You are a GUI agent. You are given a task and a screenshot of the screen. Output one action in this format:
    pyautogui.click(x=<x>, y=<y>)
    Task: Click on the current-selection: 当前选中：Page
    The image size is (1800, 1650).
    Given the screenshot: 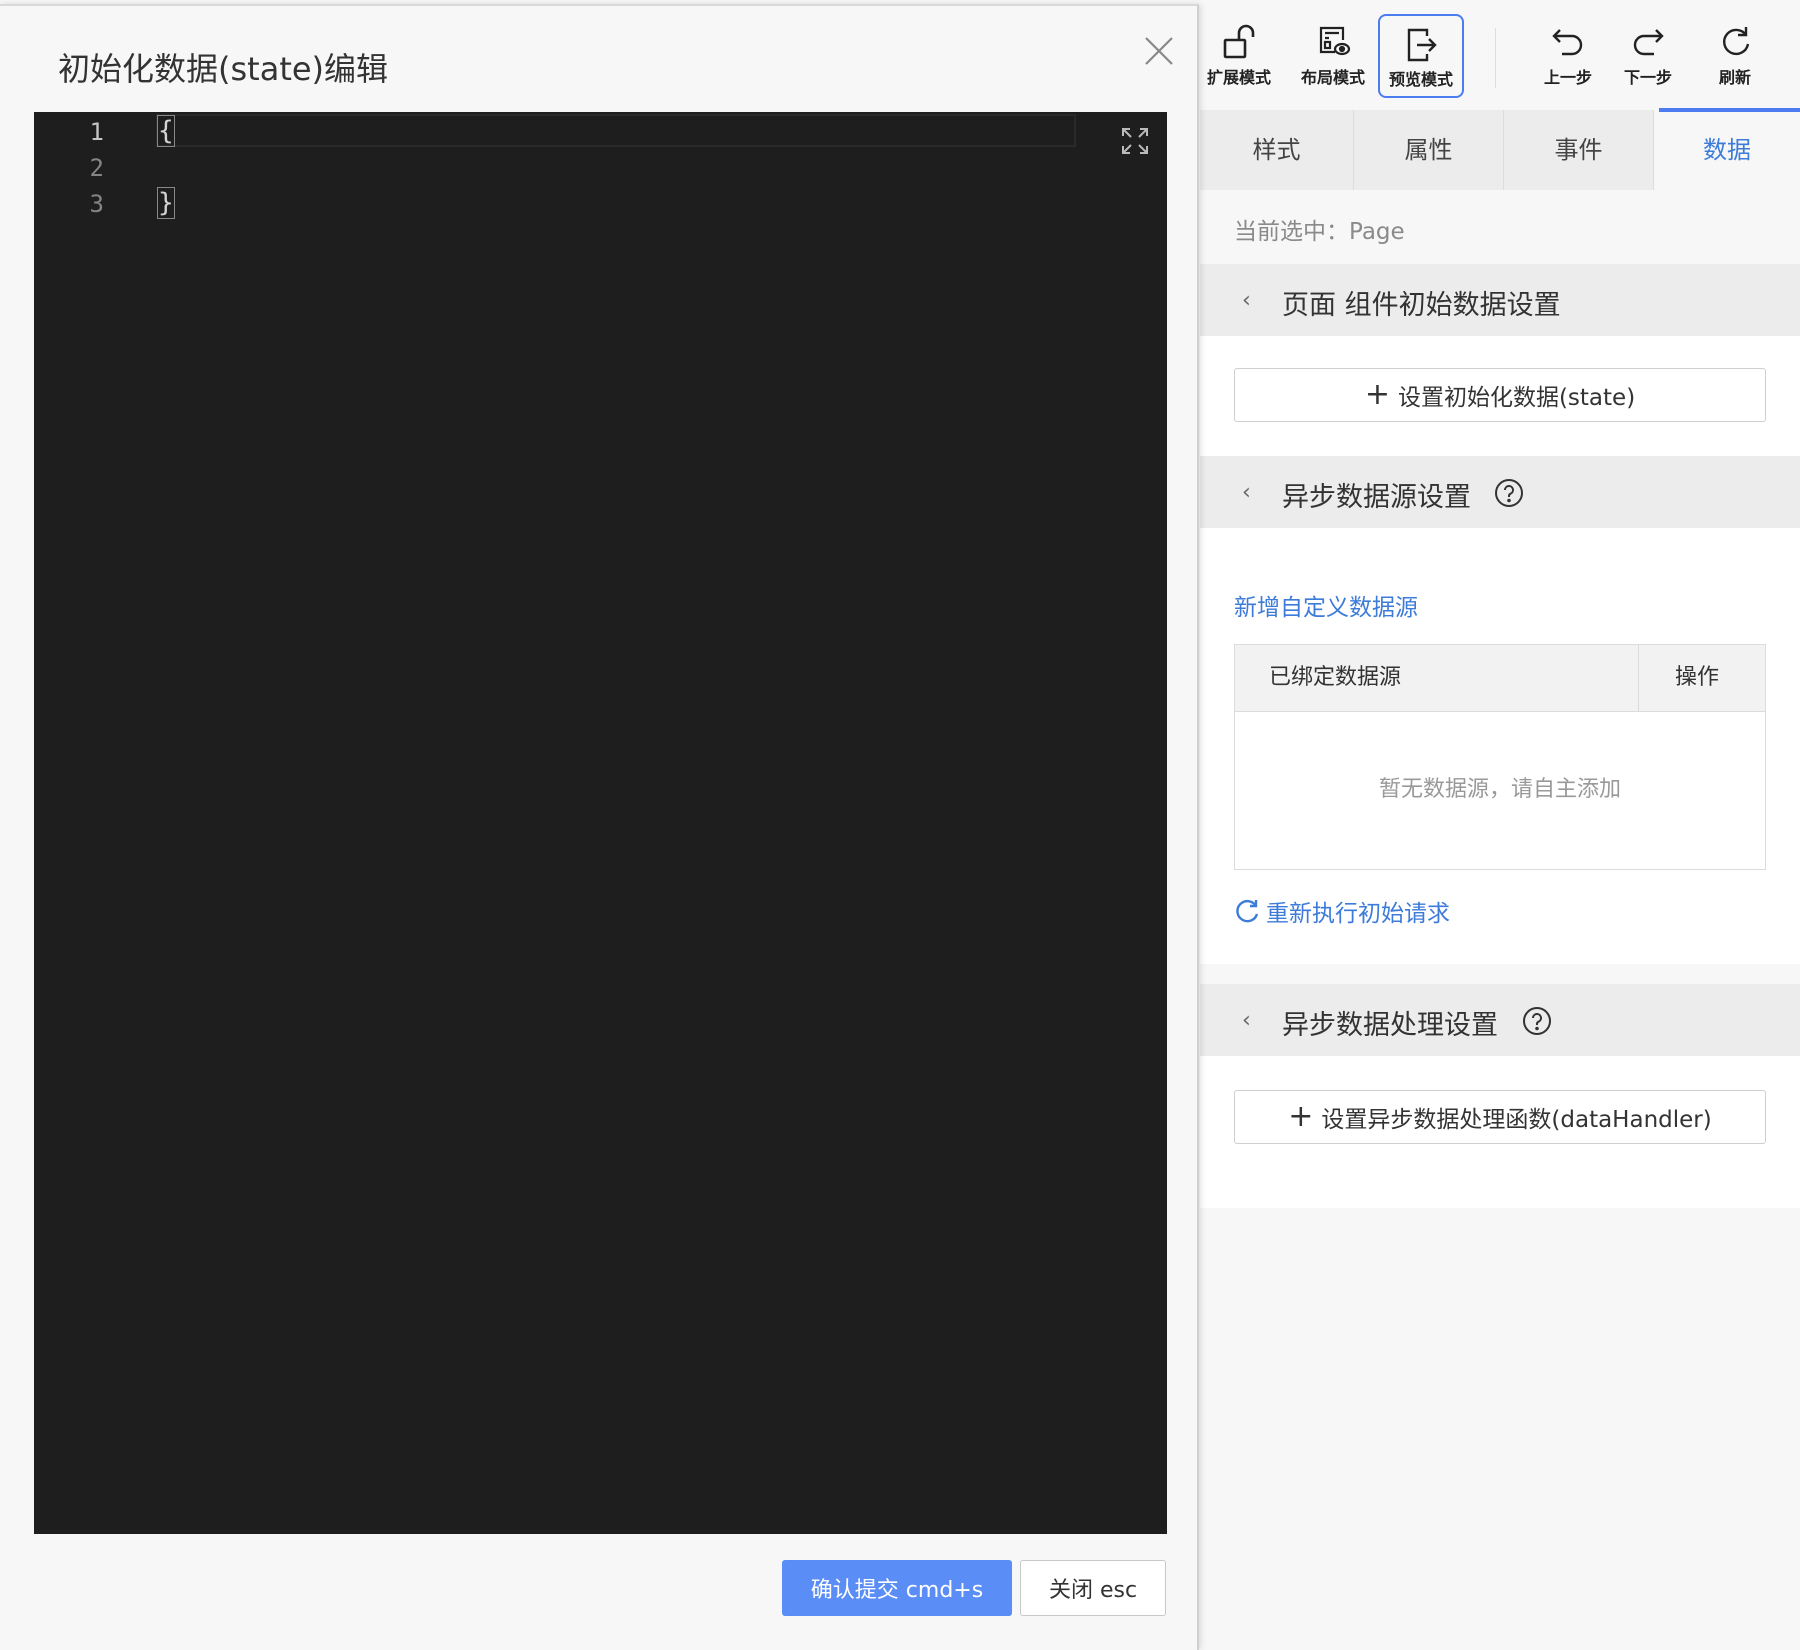 What is the action you would take?
    pyautogui.click(x=1319, y=229)
    